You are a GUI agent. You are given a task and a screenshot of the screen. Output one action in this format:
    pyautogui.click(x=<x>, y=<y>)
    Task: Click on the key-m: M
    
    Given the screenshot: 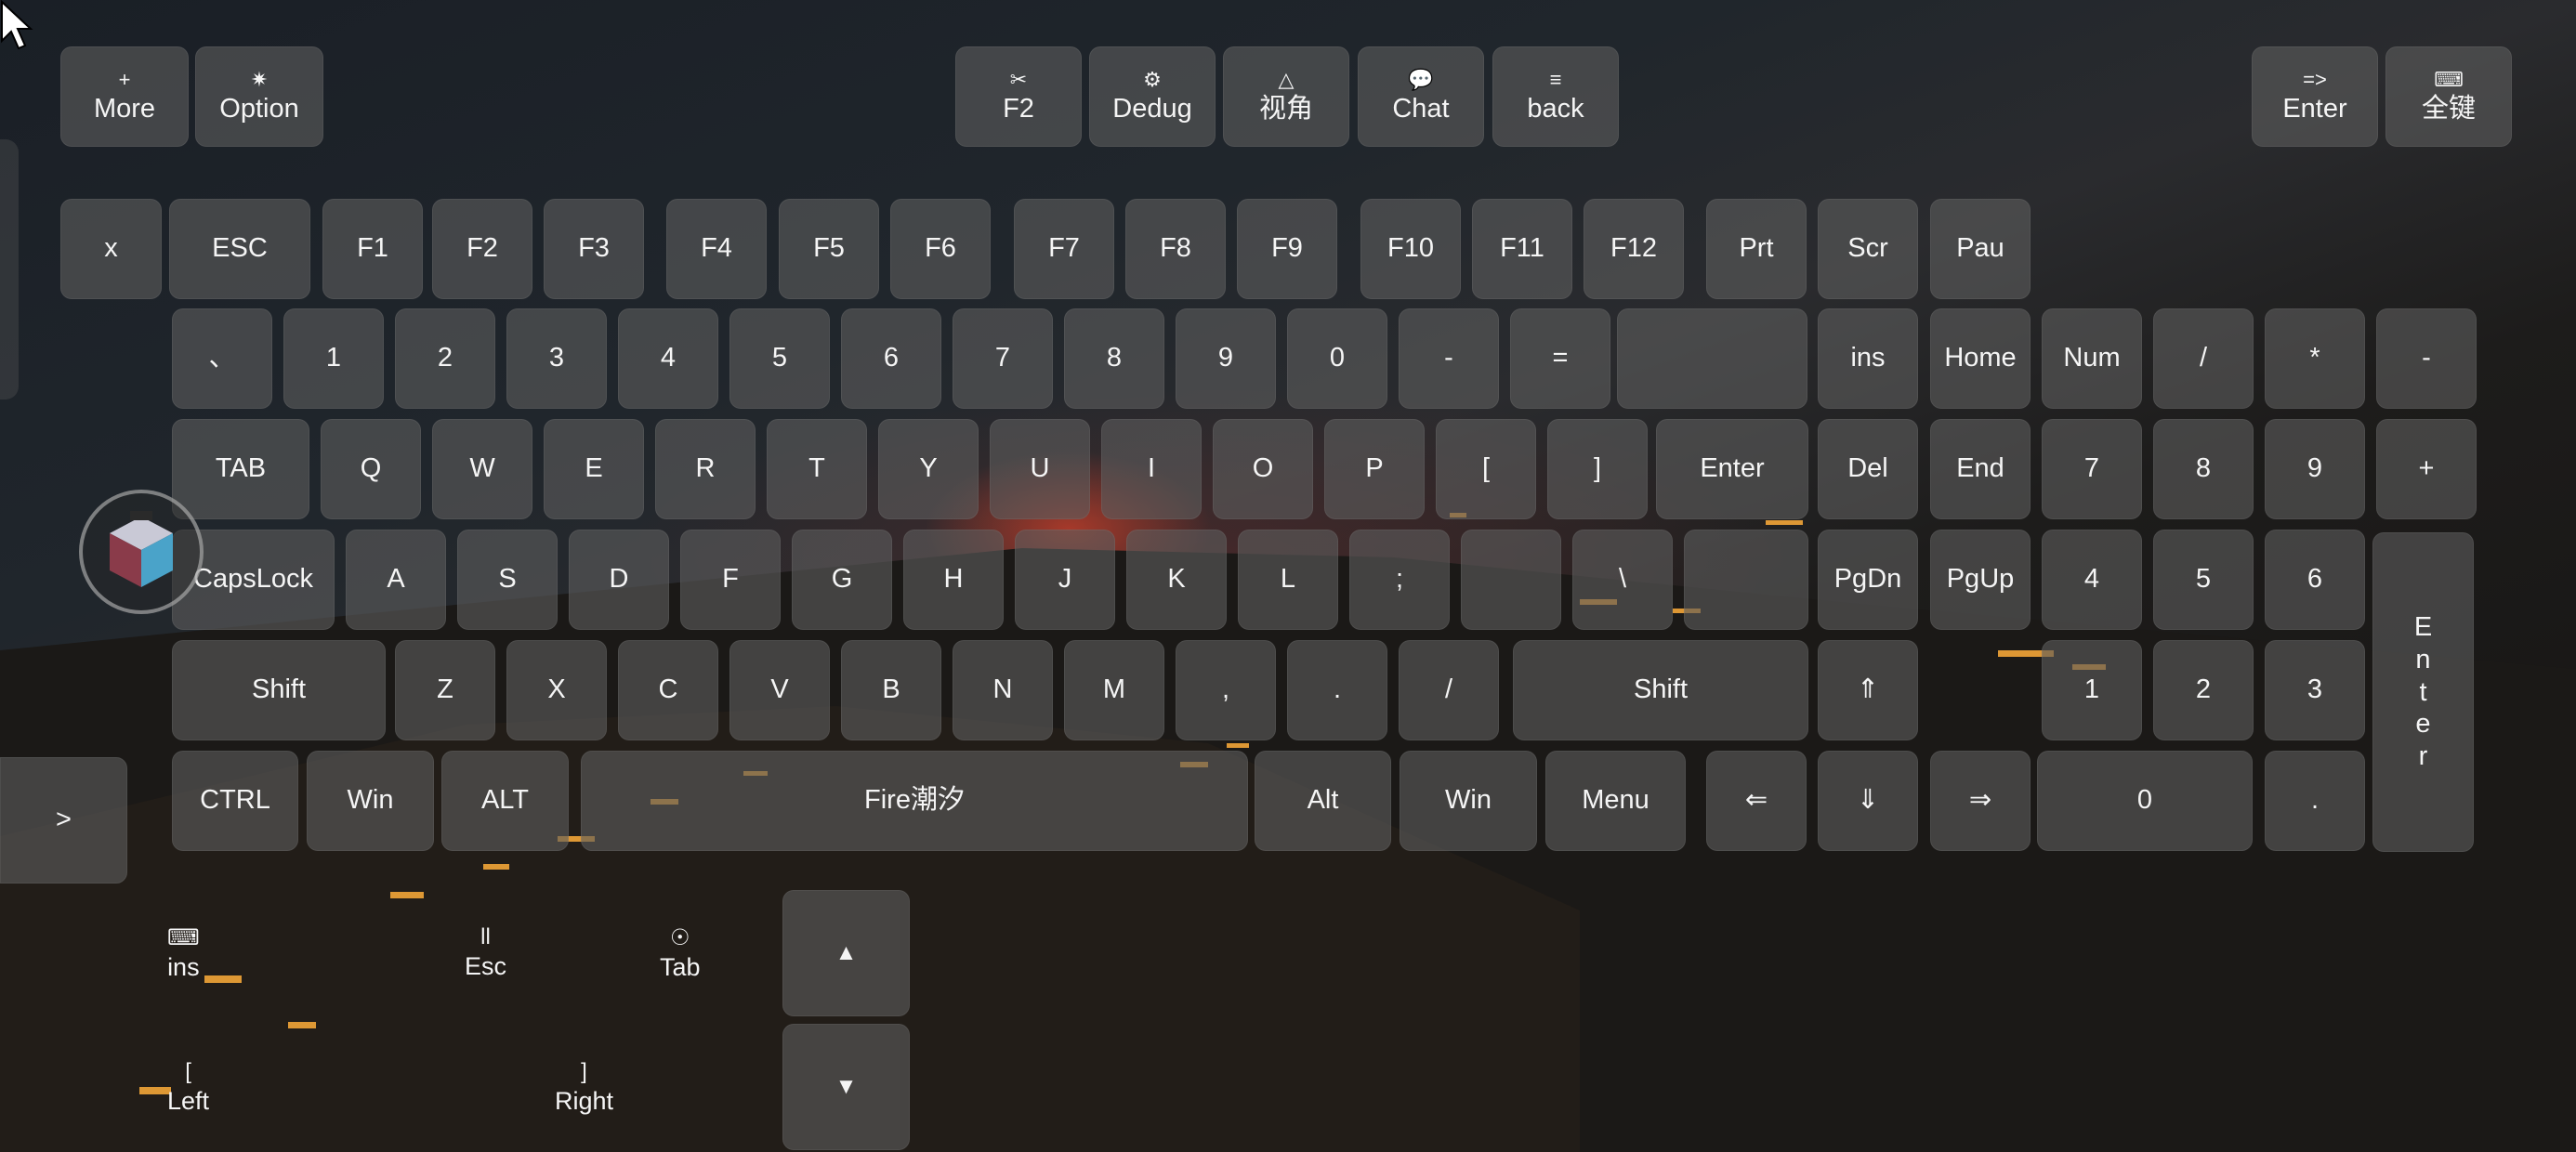 What is the action you would take?
    pyautogui.click(x=1114, y=690)
    